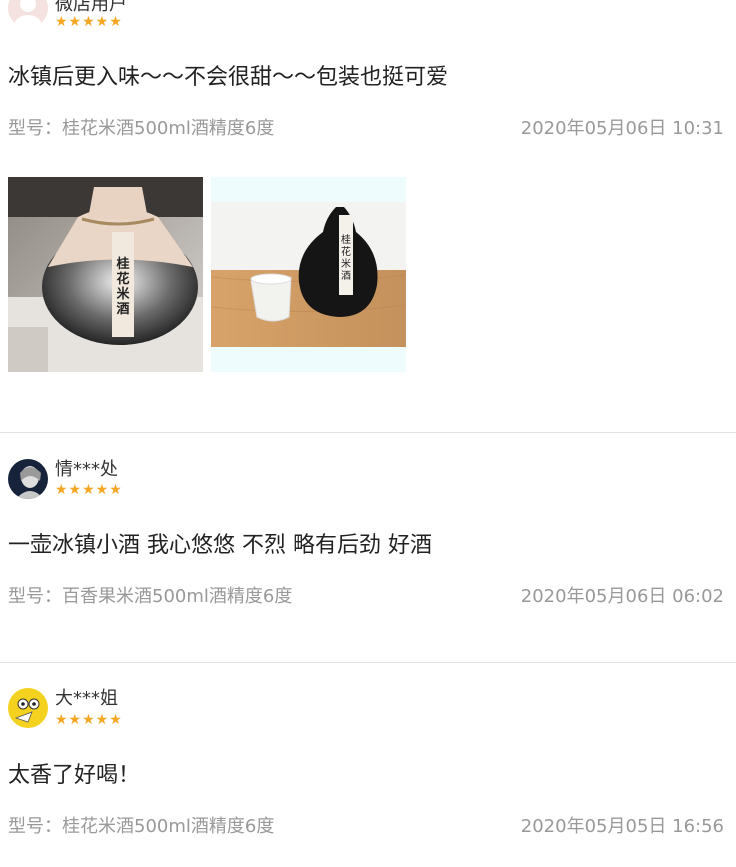 Image resolution: width=736 pixels, height=867 pixels. What do you see at coordinates (220, 545) in the screenshot?
I see `review-text: 一壶冰镇小酒 我心悠悠 不烈 略有后劲 好酒` at bounding box center [220, 545].